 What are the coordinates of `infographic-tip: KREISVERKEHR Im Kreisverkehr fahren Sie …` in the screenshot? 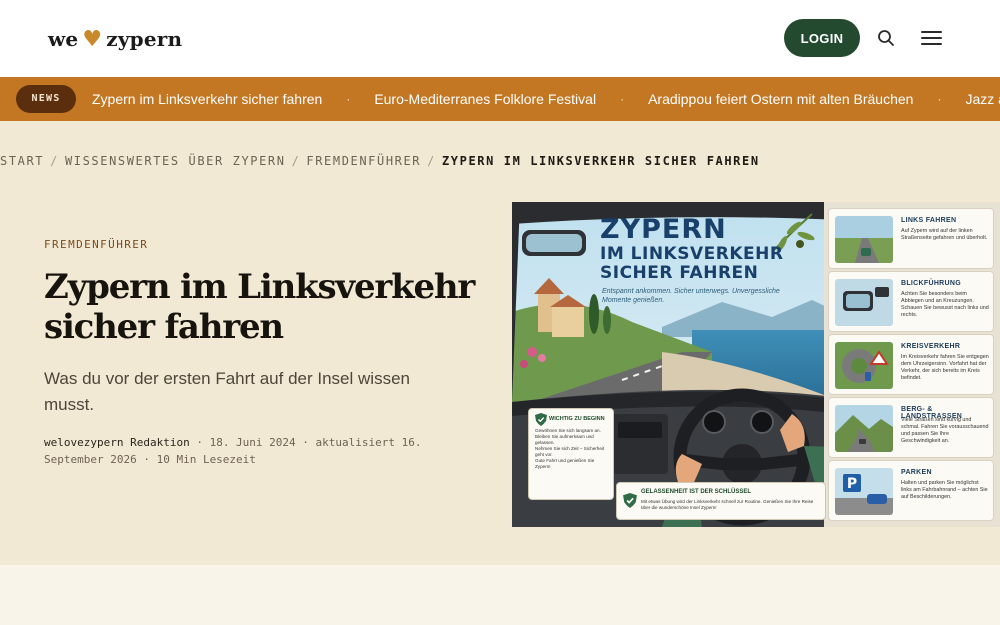 It's located at (911, 364).